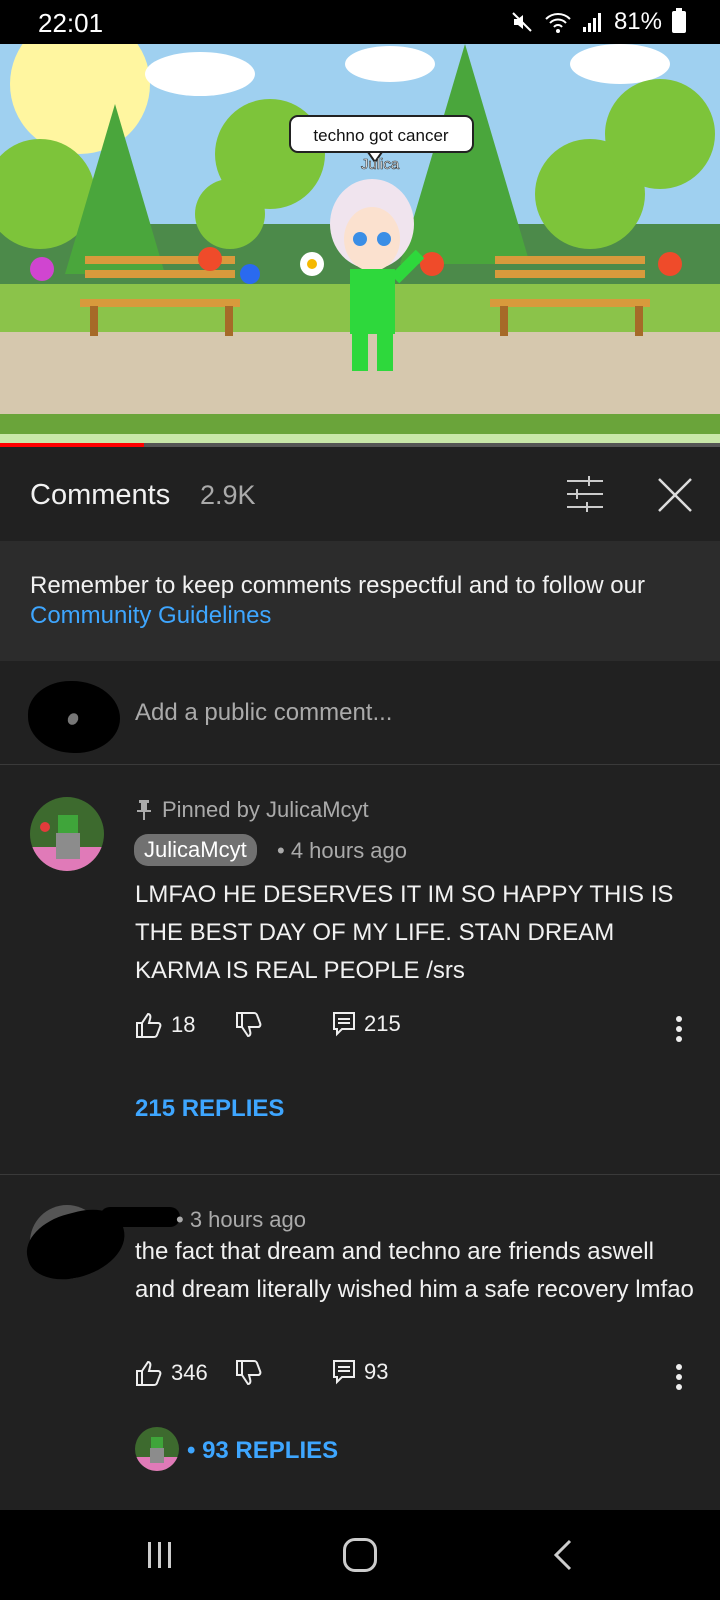 The image size is (720, 1600). I want to click on comments-header: Comments 2.9K, so click(360, 494).